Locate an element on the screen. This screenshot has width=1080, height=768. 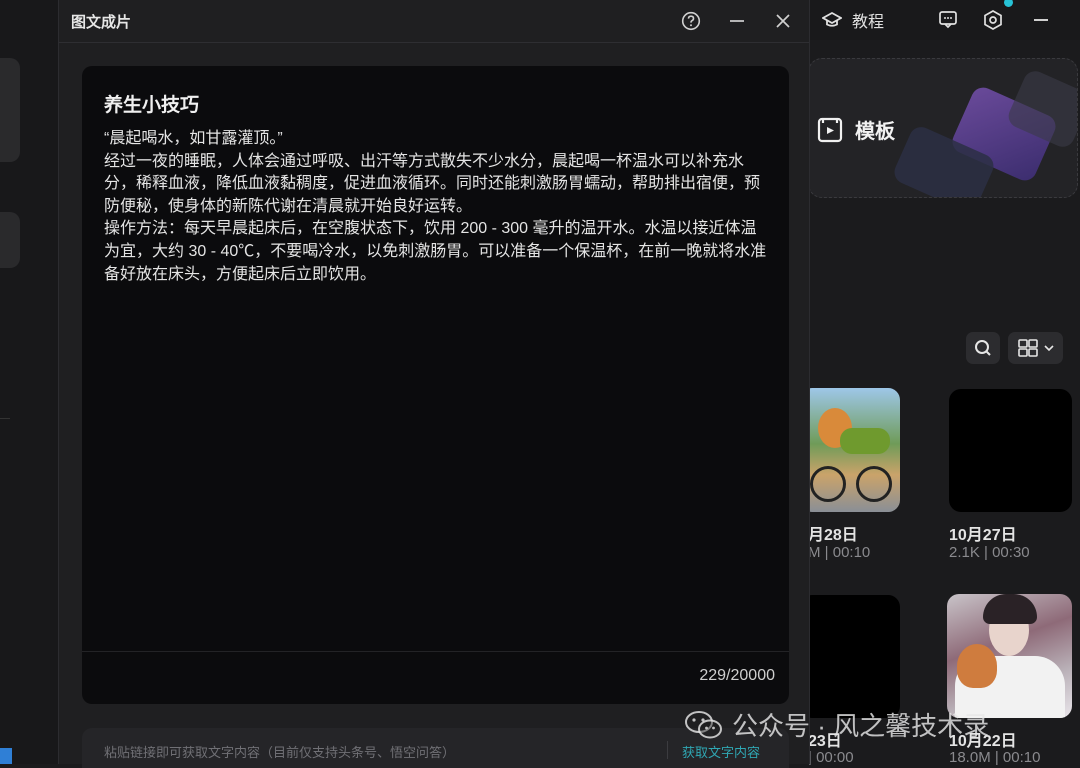
search-icon is located at coordinates (983, 348).